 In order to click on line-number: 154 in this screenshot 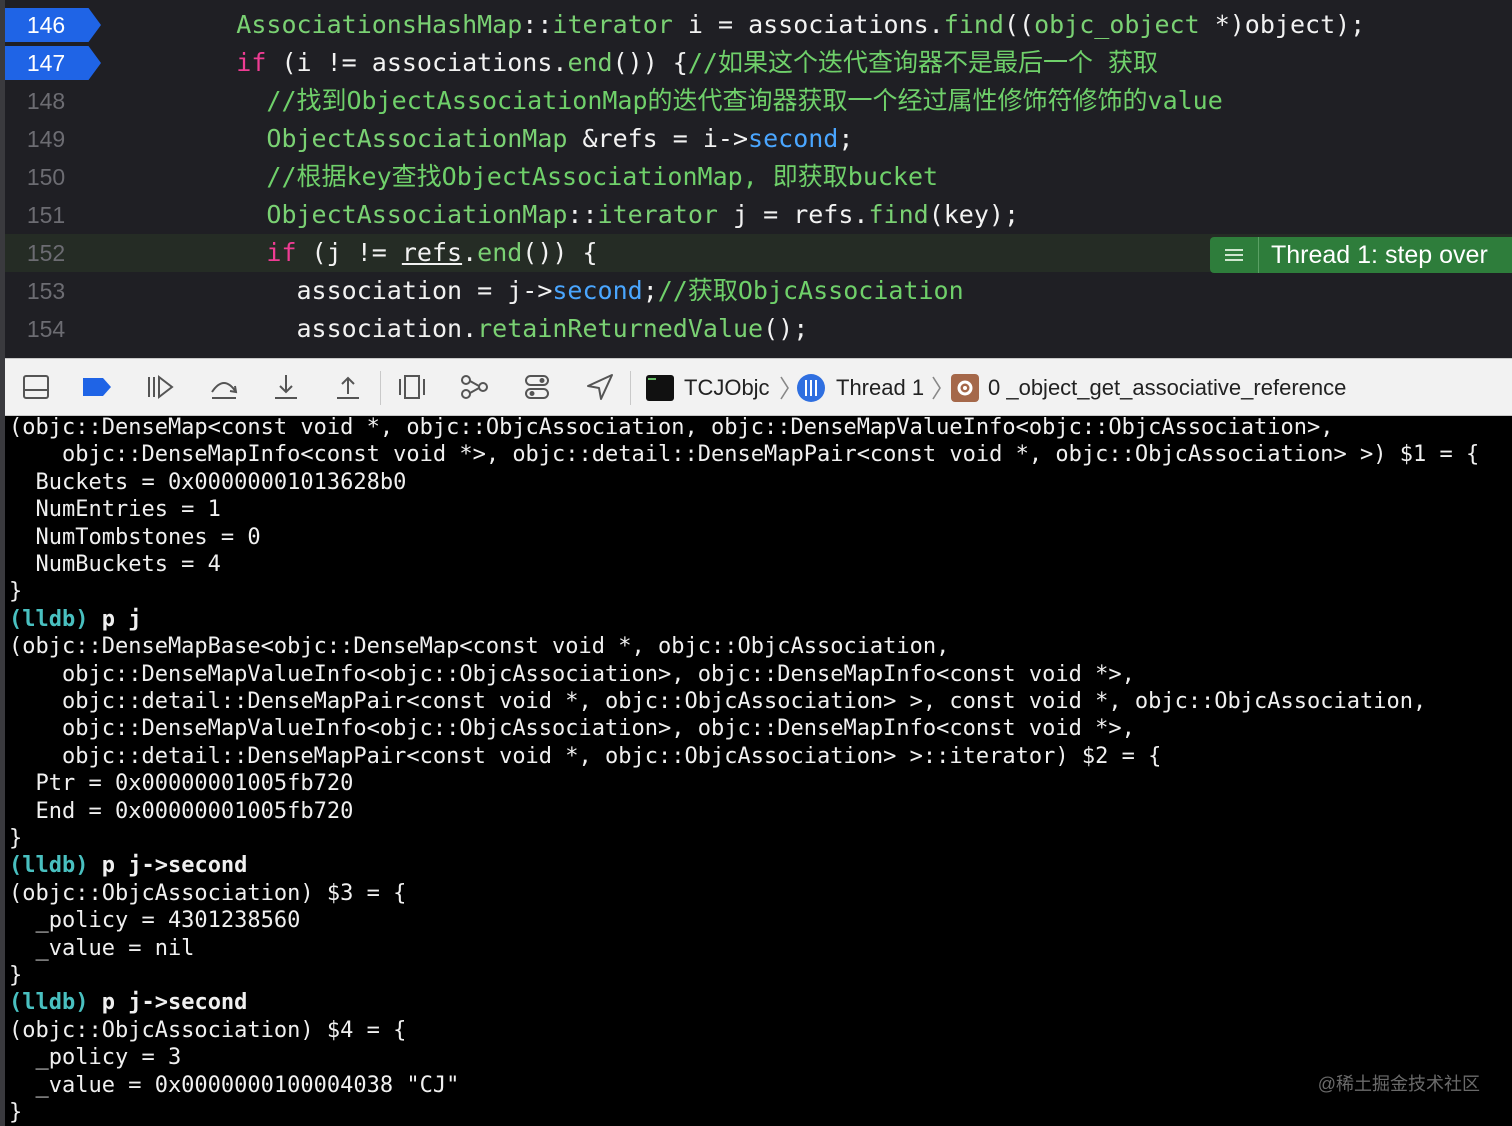, I will do `click(46, 329)`.